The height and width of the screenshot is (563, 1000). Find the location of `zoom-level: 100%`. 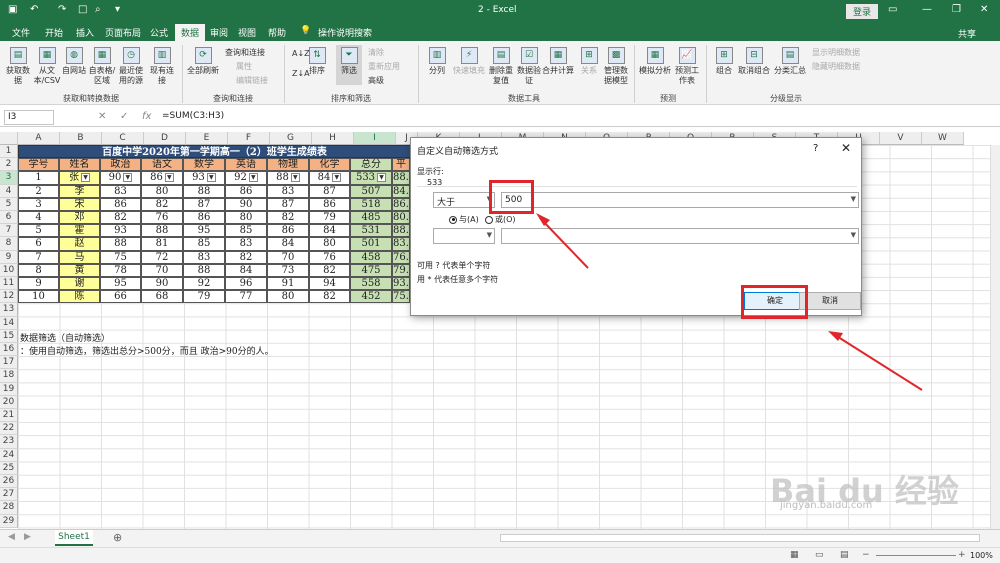

zoom-level: 100% is located at coordinates (981, 555).